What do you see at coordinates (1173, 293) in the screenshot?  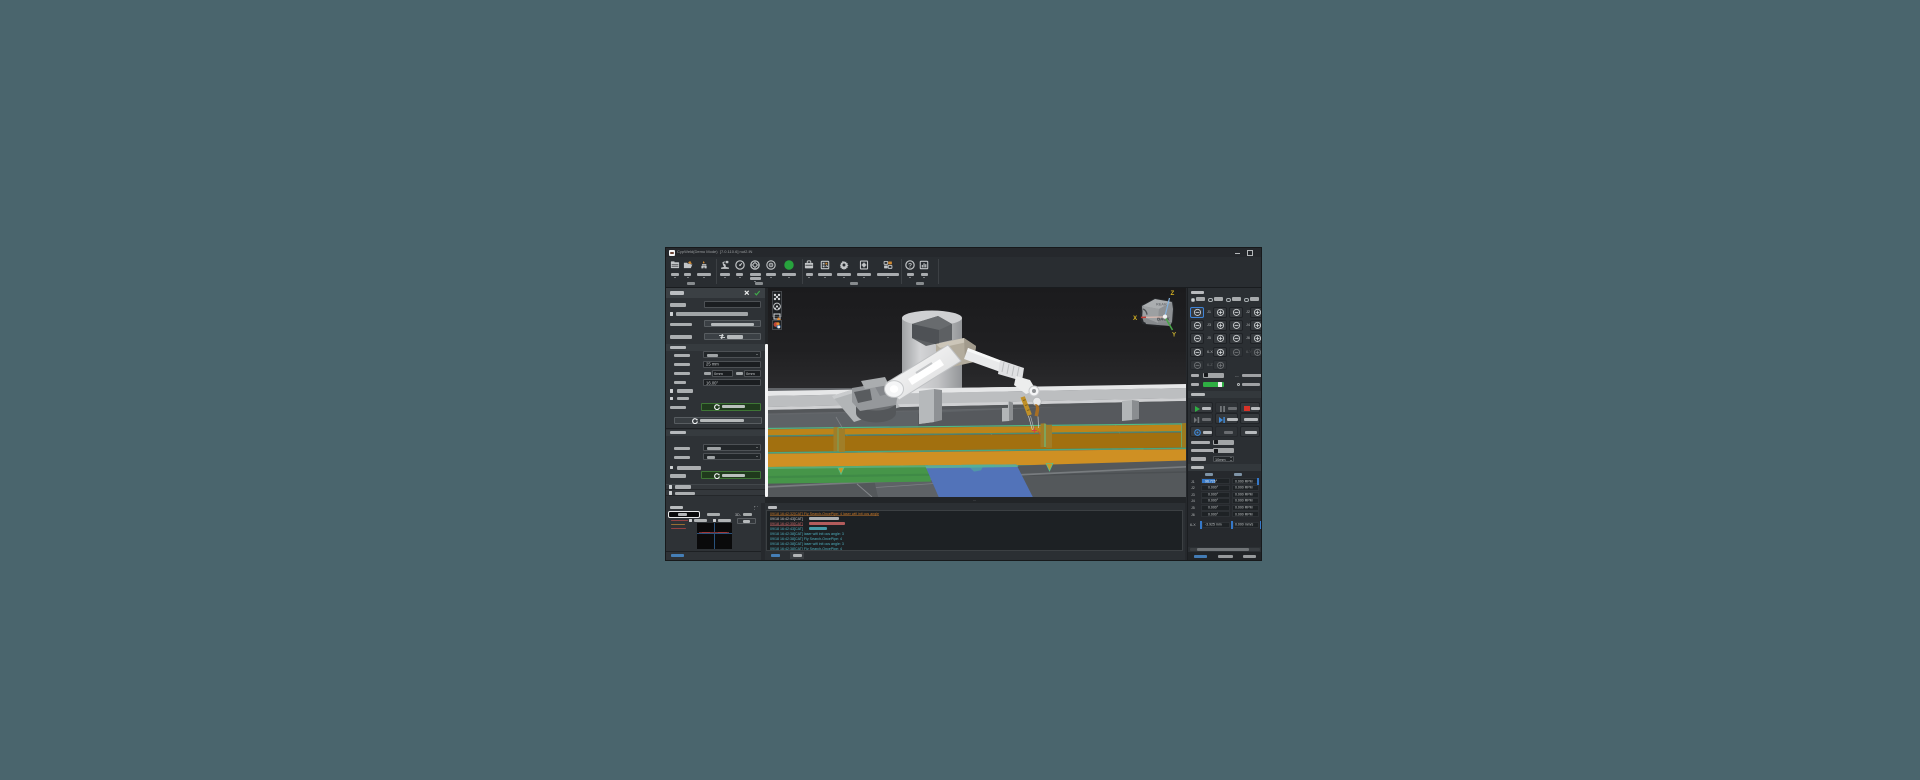 I see `svg-text: Z` at bounding box center [1173, 293].